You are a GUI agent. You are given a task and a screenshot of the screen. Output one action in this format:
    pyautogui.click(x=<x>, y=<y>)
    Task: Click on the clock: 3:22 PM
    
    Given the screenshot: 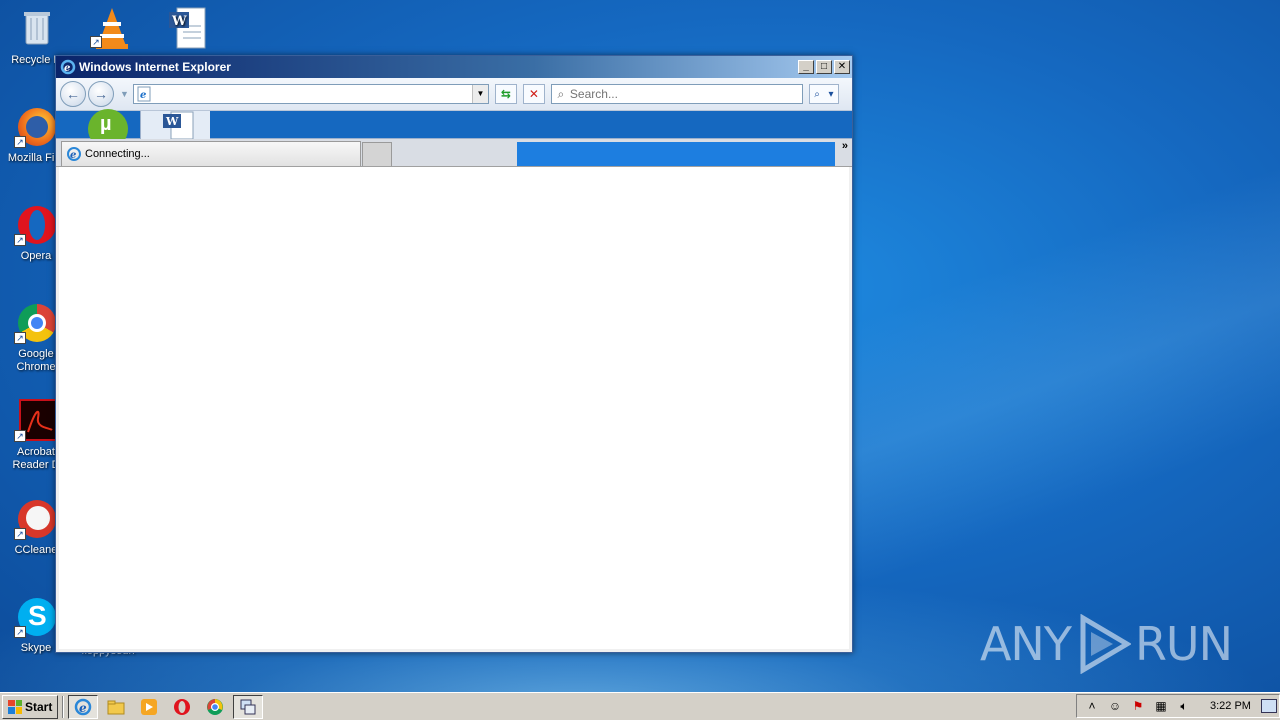 What is the action you would take?
    pyautogui.click(x=1230, y=706)
    